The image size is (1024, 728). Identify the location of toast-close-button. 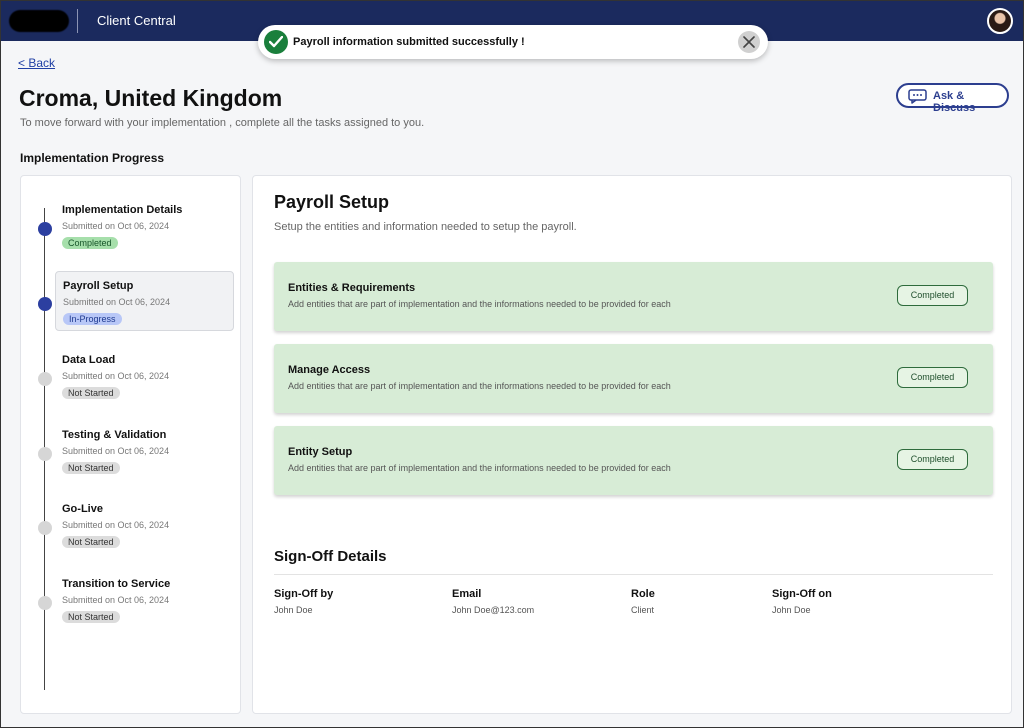
(749, 42).